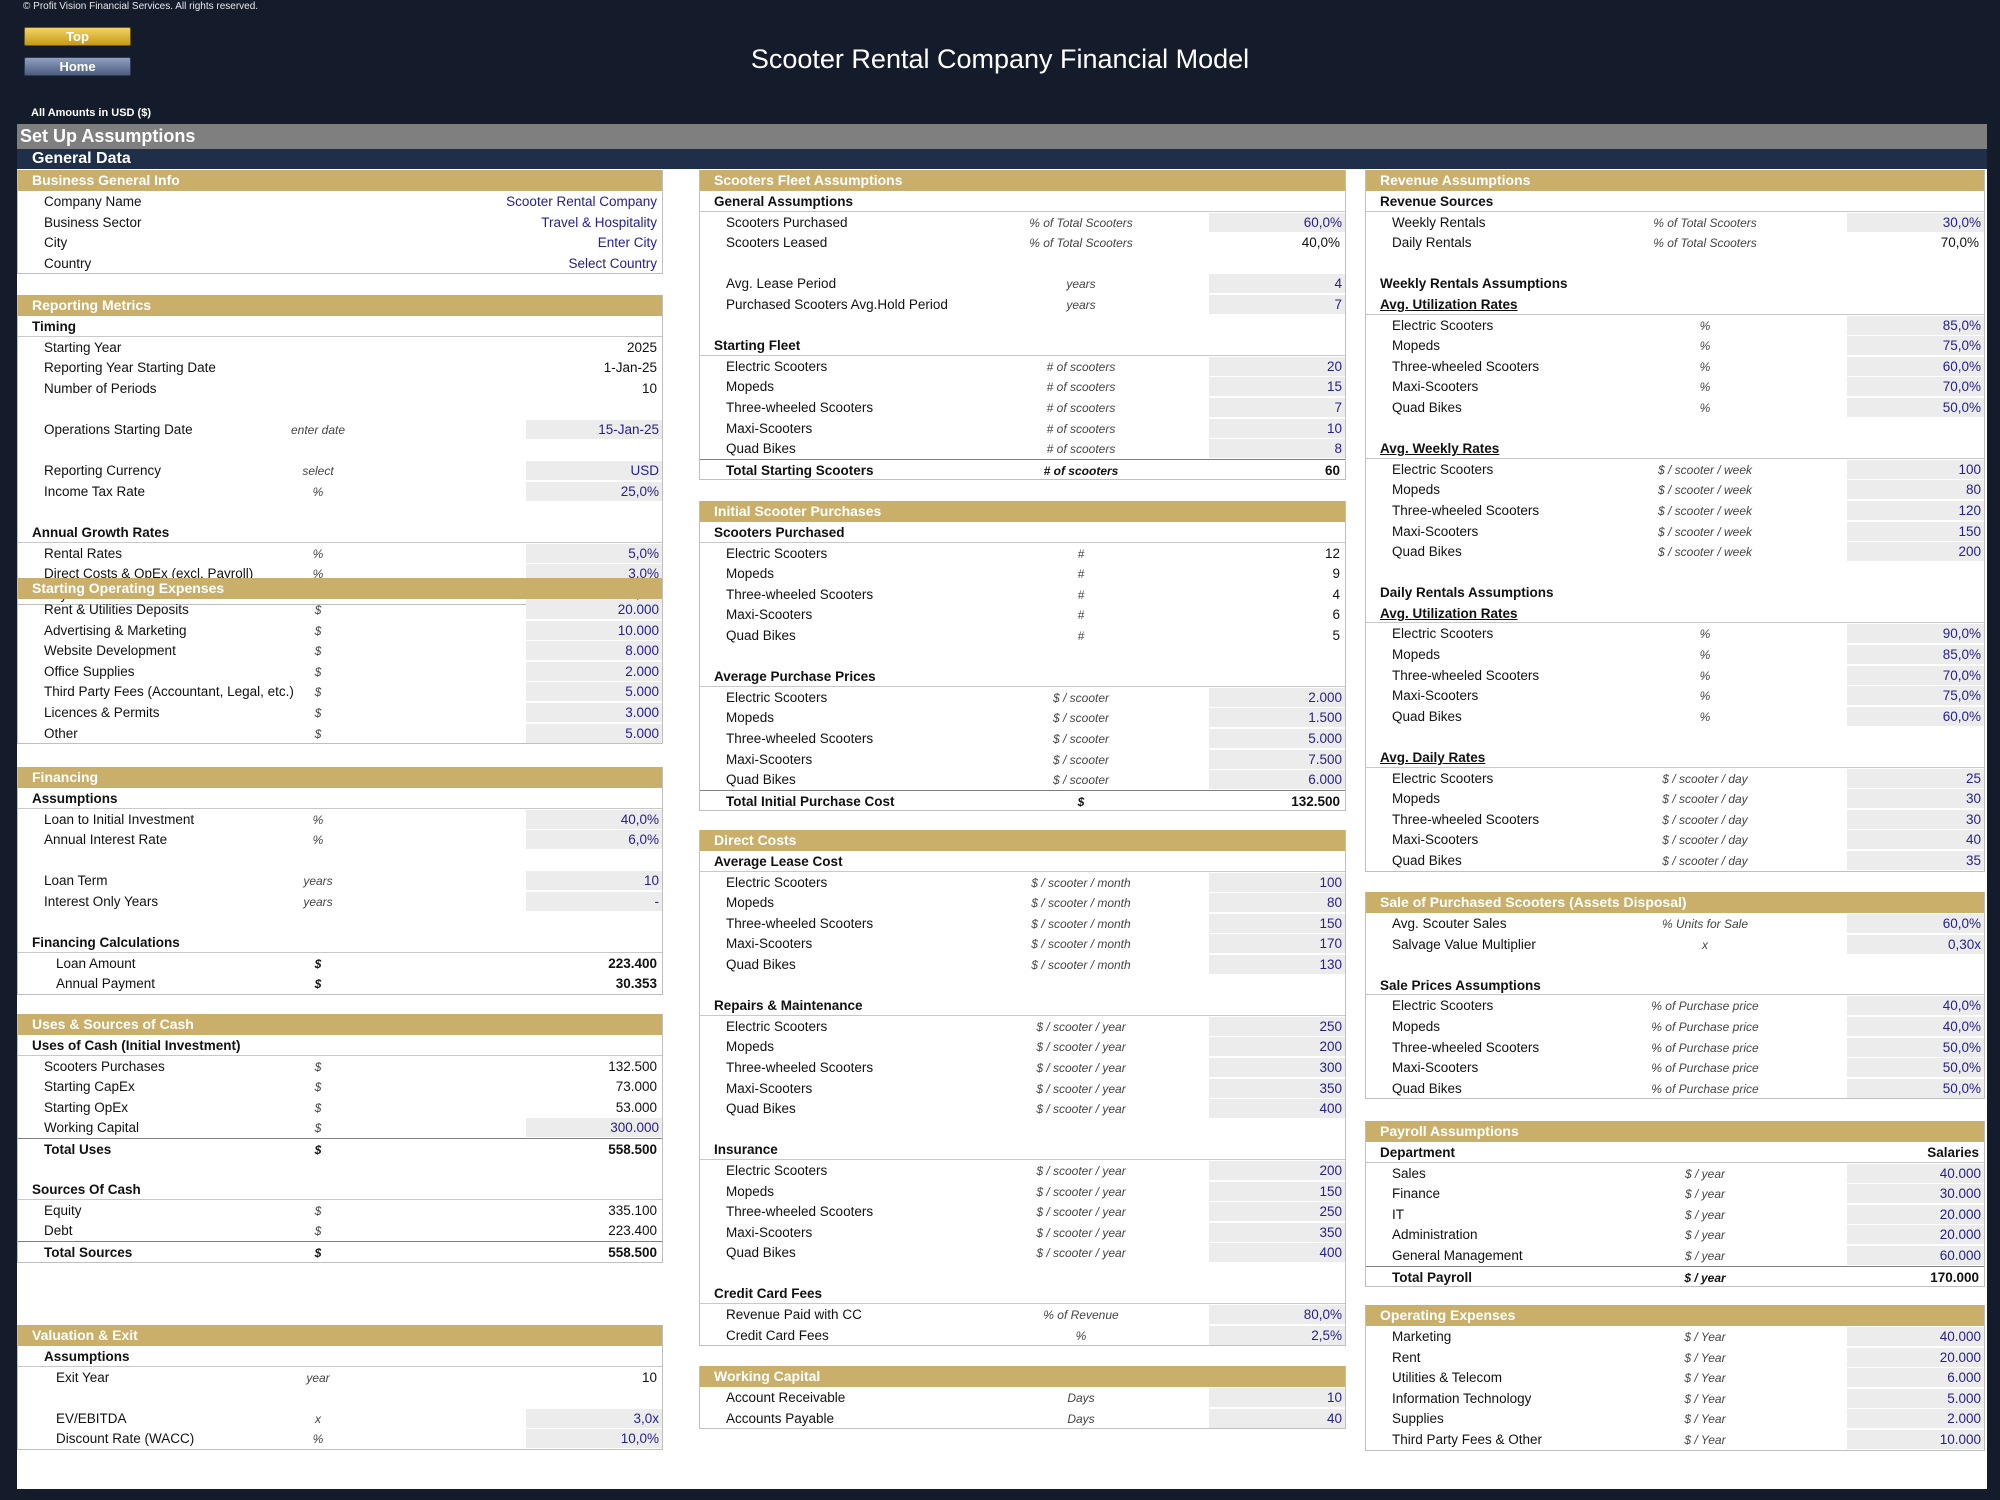 This screenshot has height=1500, width=2000. I want to click on input-cell: 90,0%, so click(1915, 634).